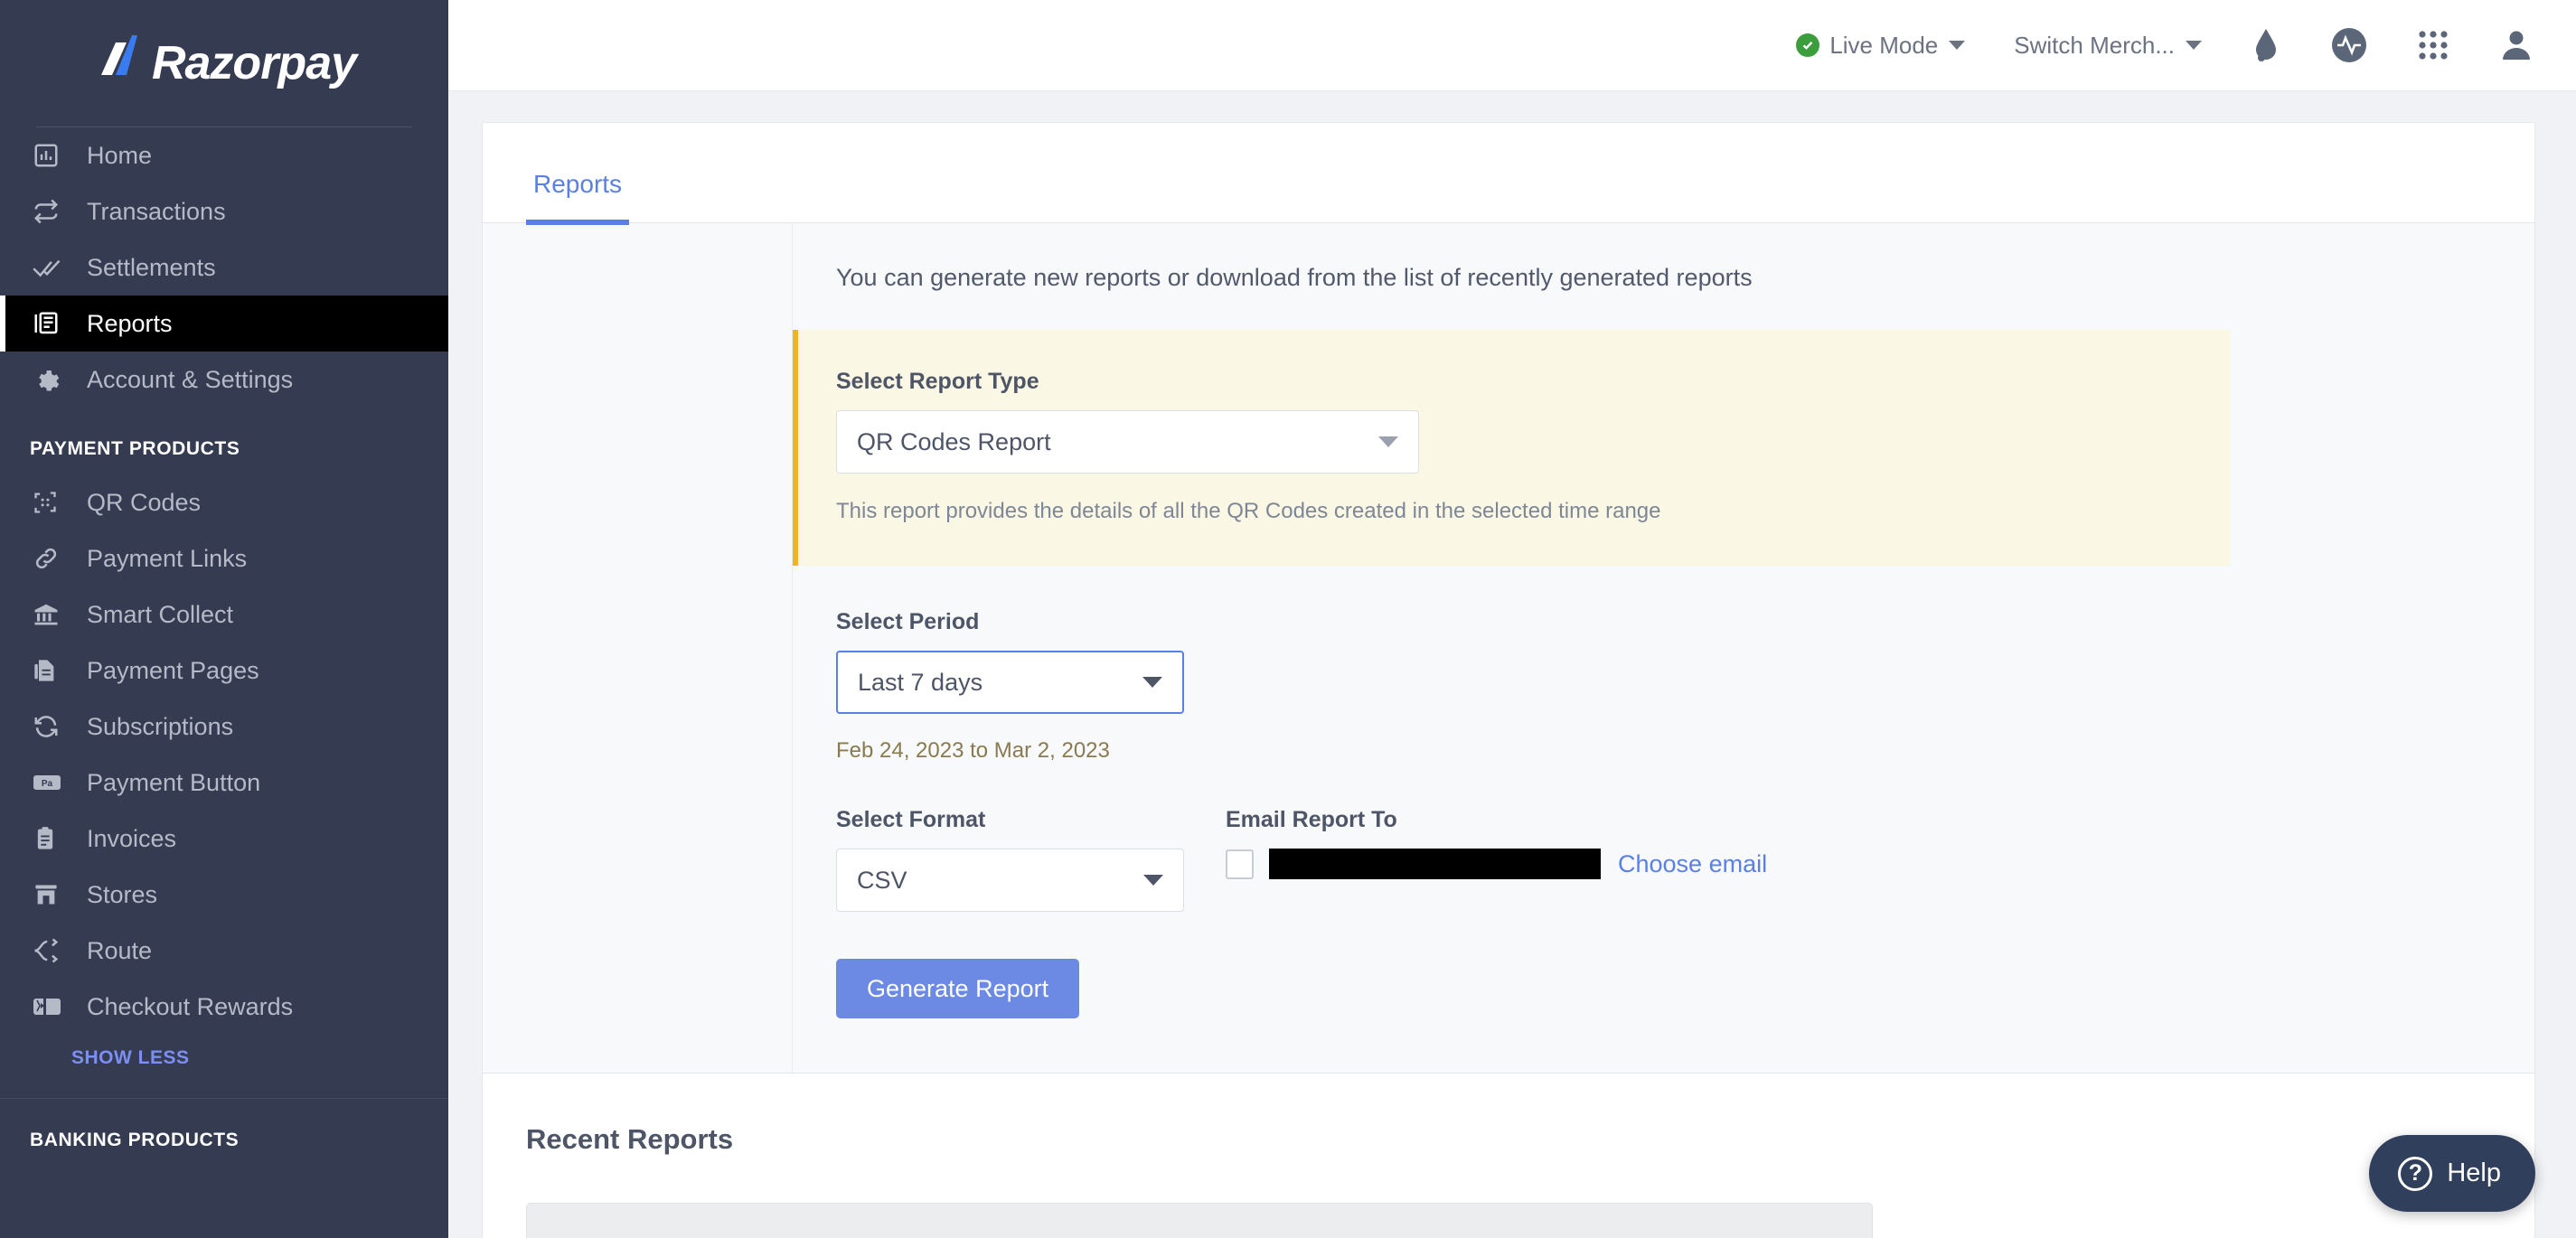 This screenshot has height=1238, width=2576. What do you see at coordinates (1808, 45) in the screenshot?
I see `live-mode-check-icon` at bounding box center [1808, 45].